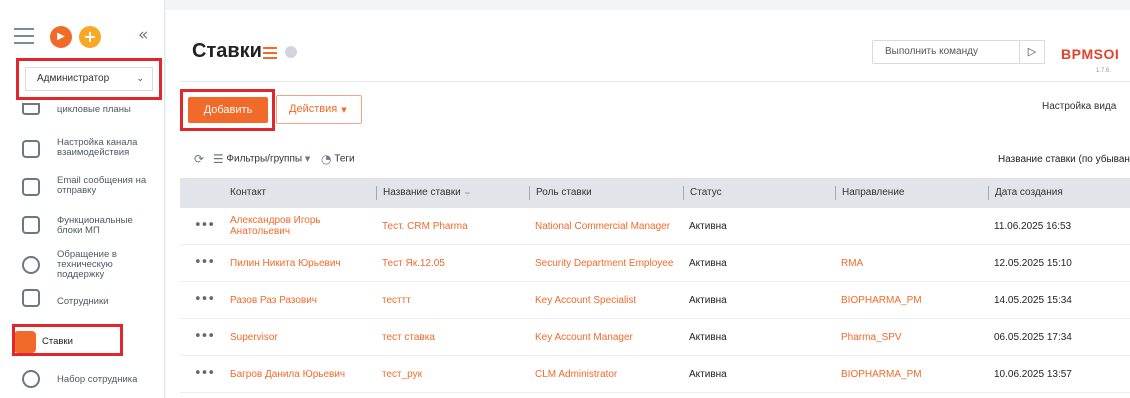 This screenshot has height=398, width=1130. Describe the element at coordinates (95, 225) in the screenshot. I see `sidebar-item-label: Функциональные блоки МП` at that location.